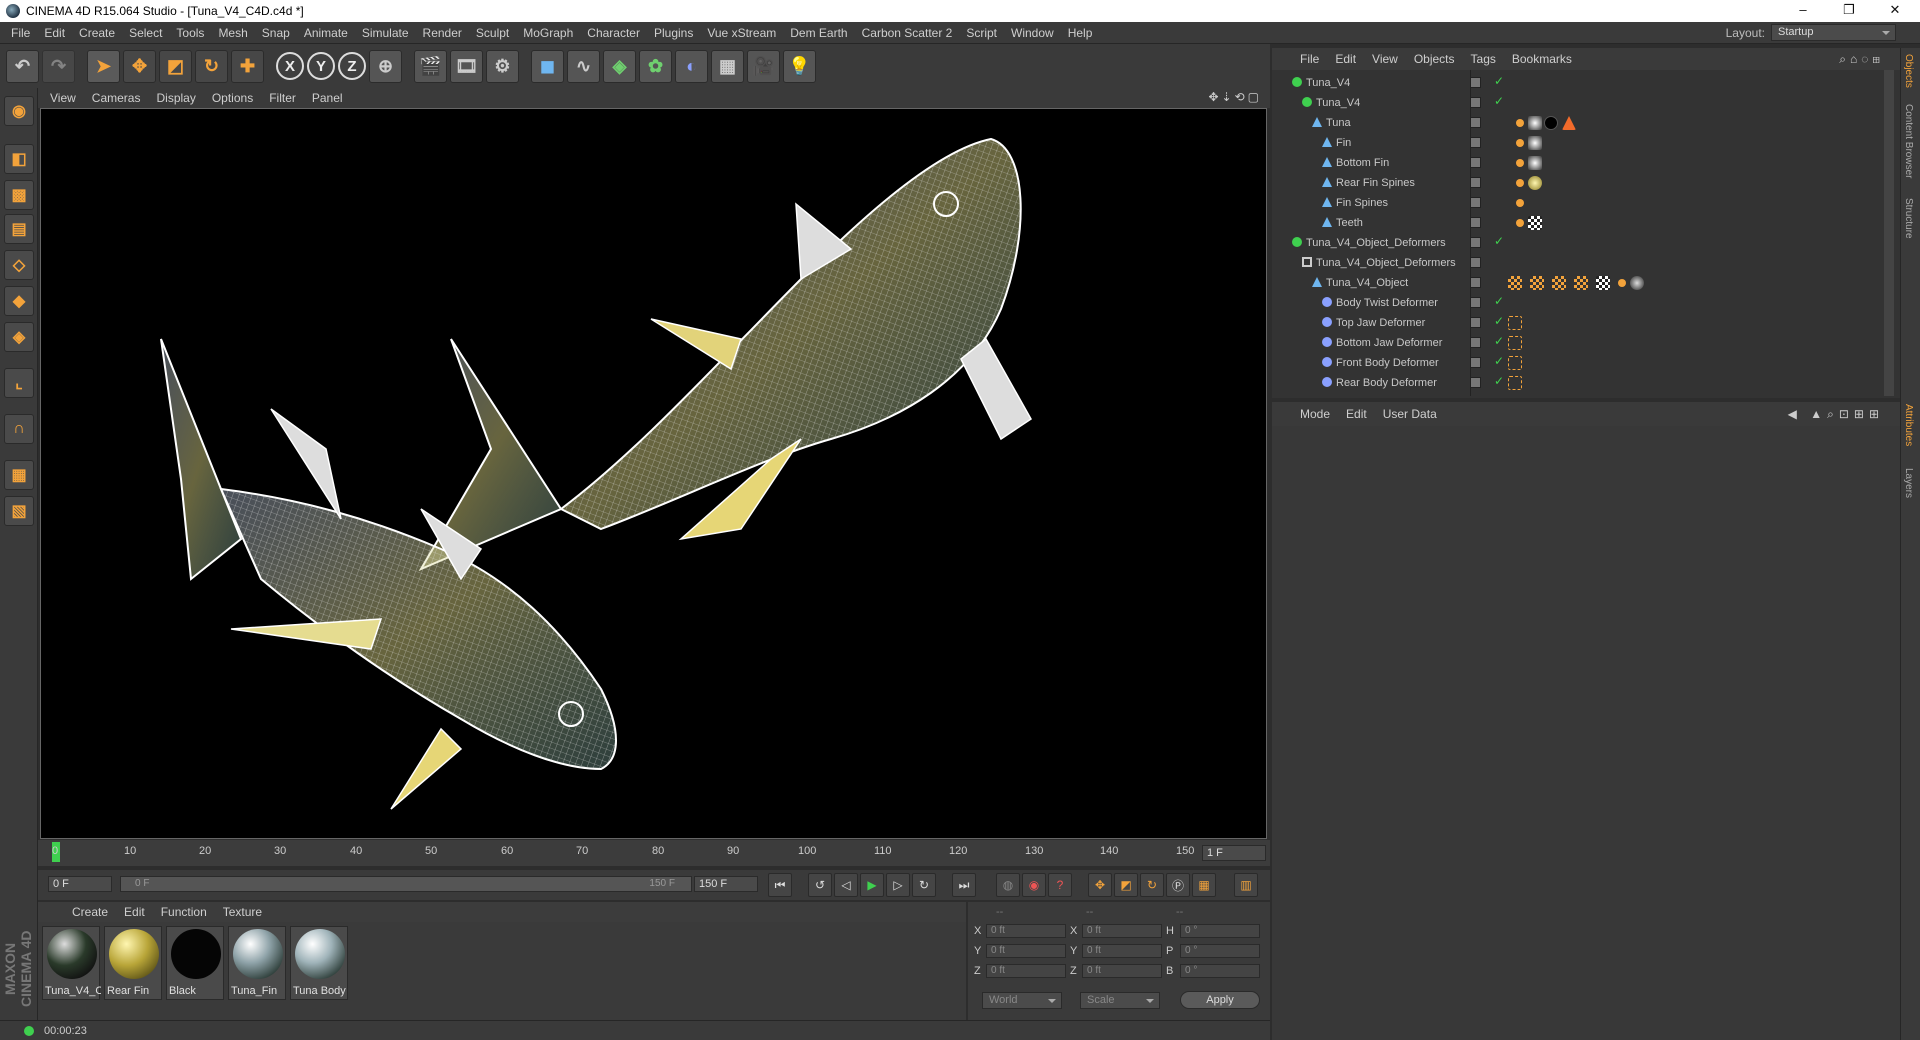 Image resolution: width=1920 pixels, height=1040 pixels. What do you see at coordinates (211, 66) in the screenshot?
I see `rotate-tool-icon: ↻` at bounding box center [211, 66].